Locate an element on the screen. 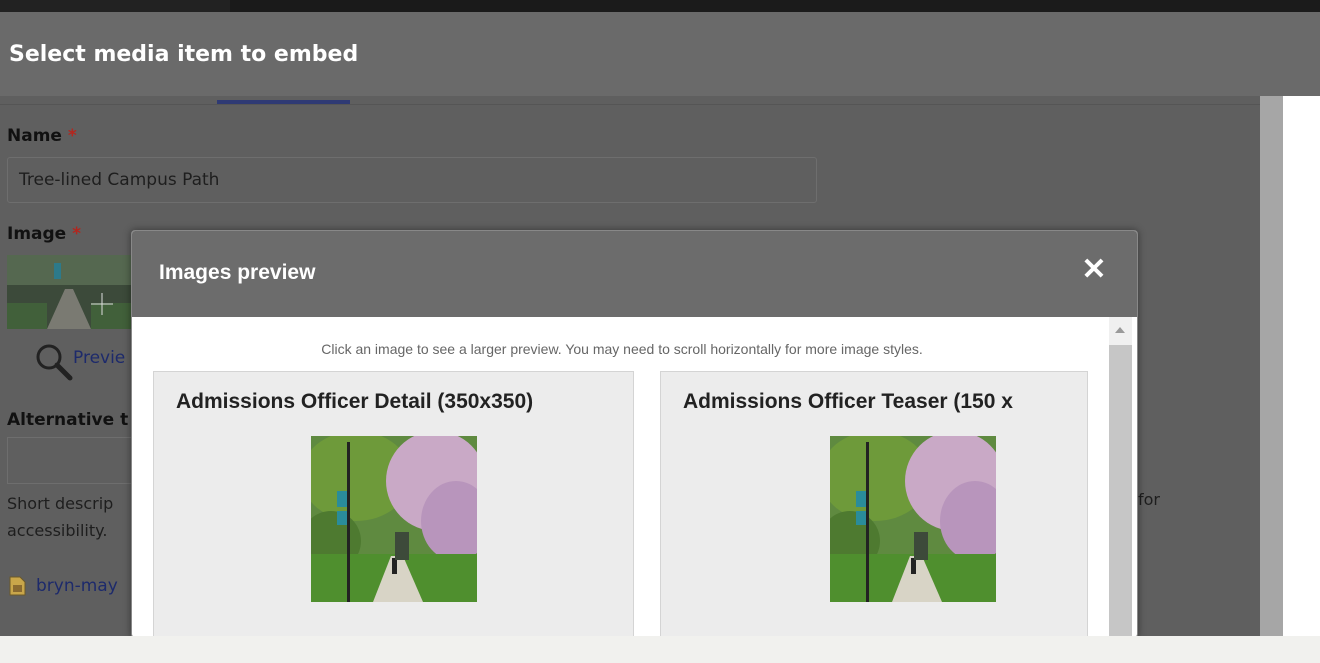 The height and width of the screenshot is (663, 1320). description-line: accessibility. is located at coordinates (57, 530).